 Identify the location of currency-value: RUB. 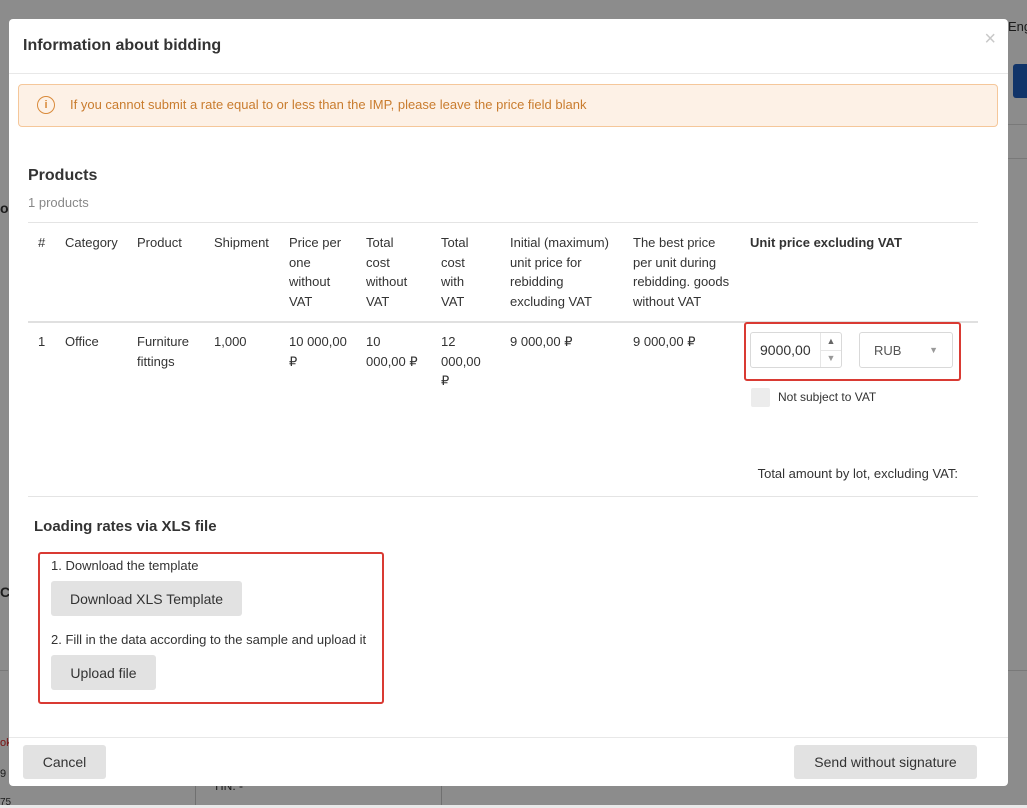
(888, 350).